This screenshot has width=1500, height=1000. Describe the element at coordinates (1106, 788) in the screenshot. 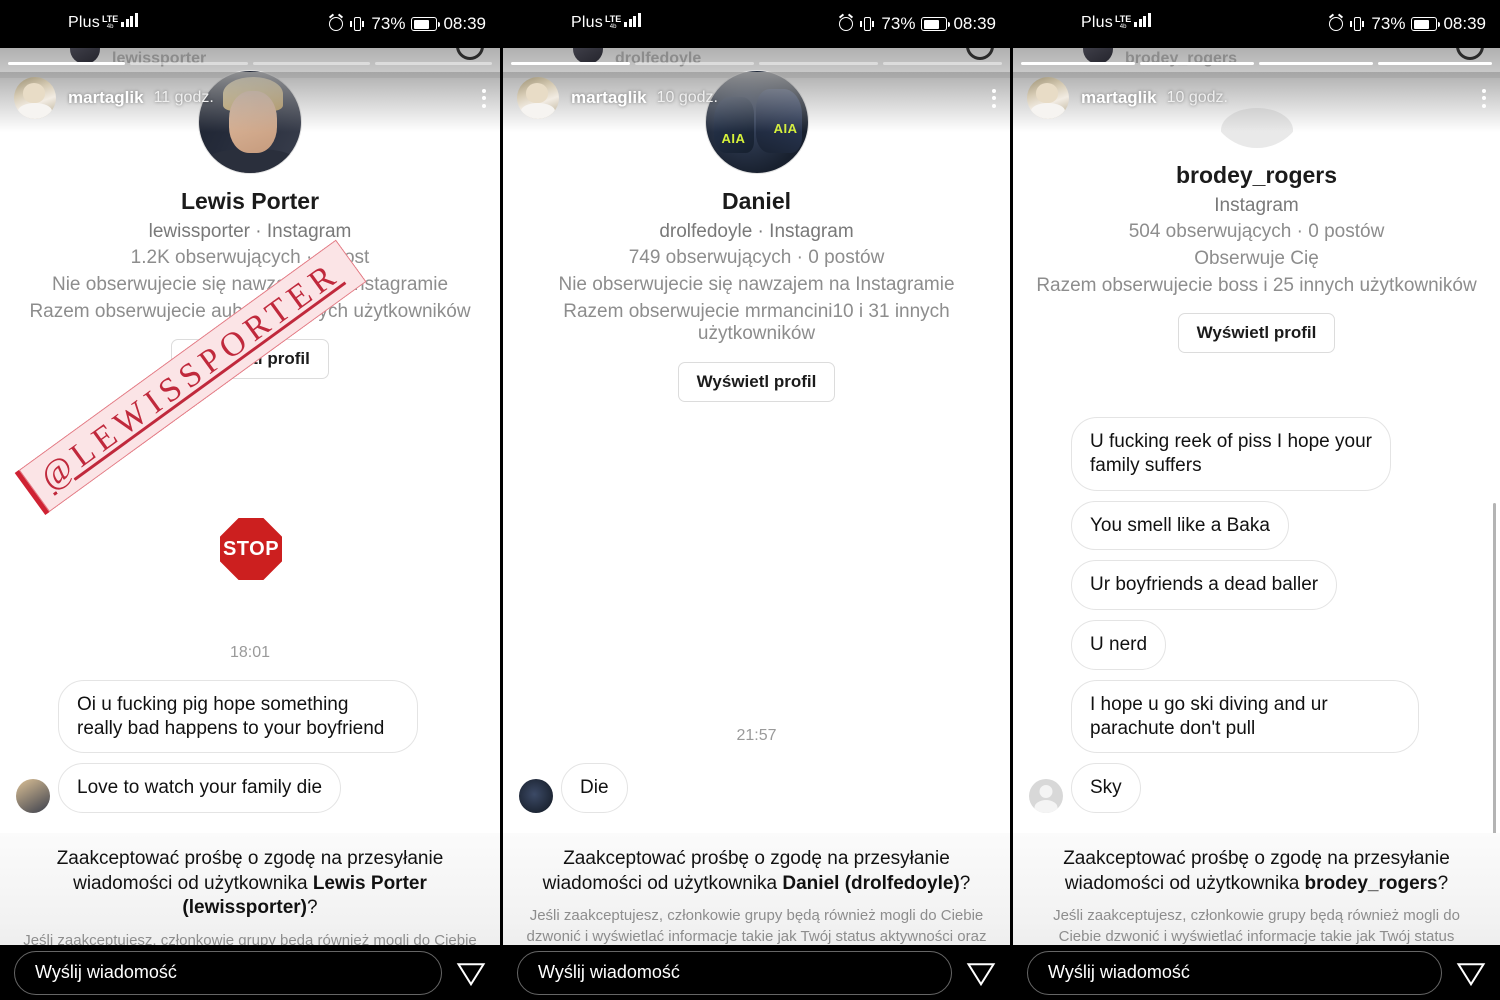

I see `message-bubble: Sky` at that location.